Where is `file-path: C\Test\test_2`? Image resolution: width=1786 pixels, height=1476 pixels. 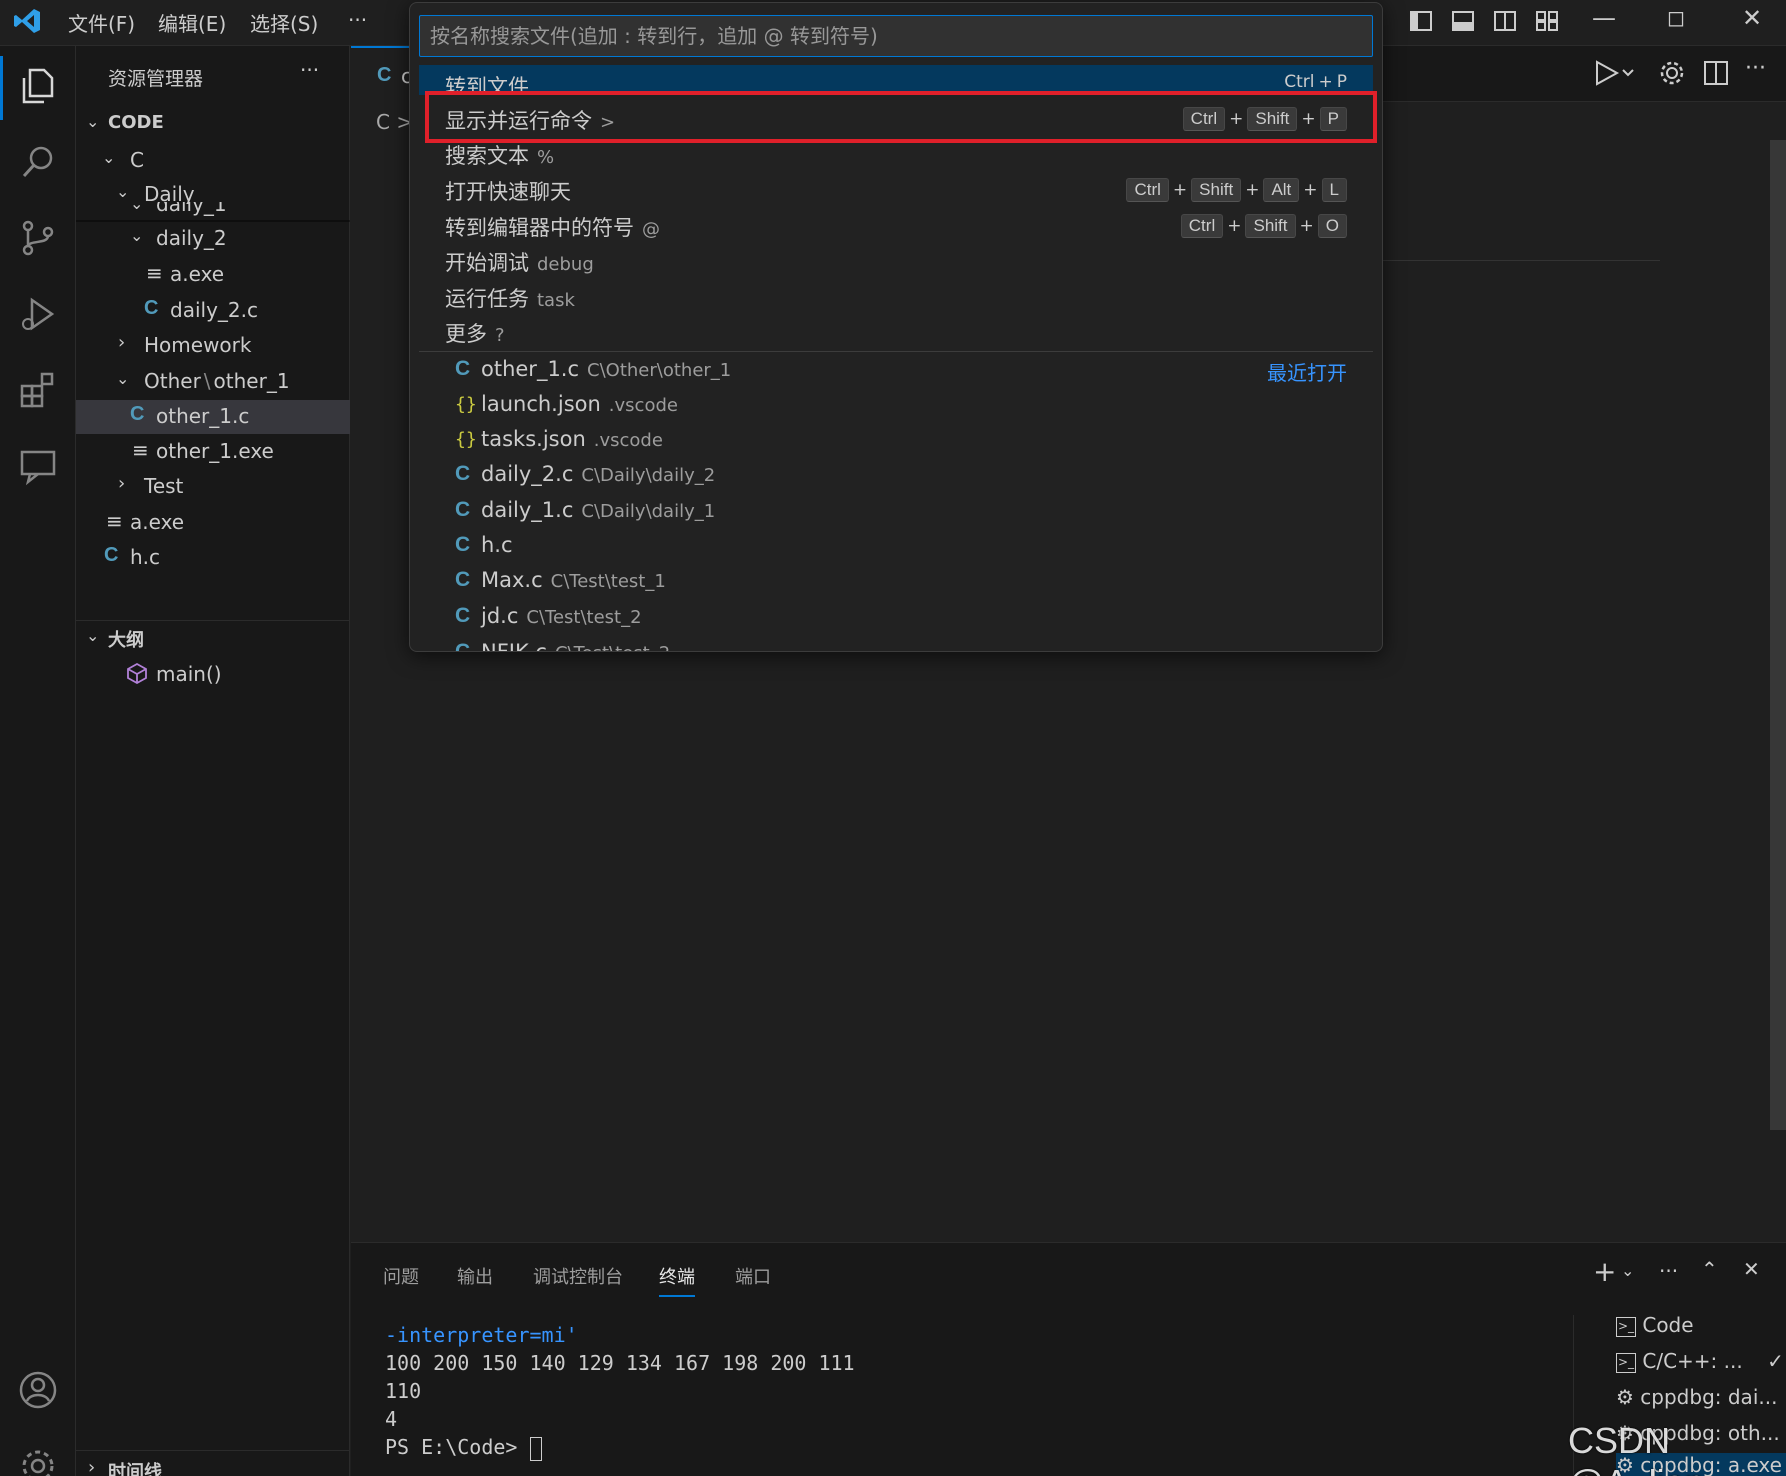
file-path: C\Test\test_2 is located at coordinates (584, 617).